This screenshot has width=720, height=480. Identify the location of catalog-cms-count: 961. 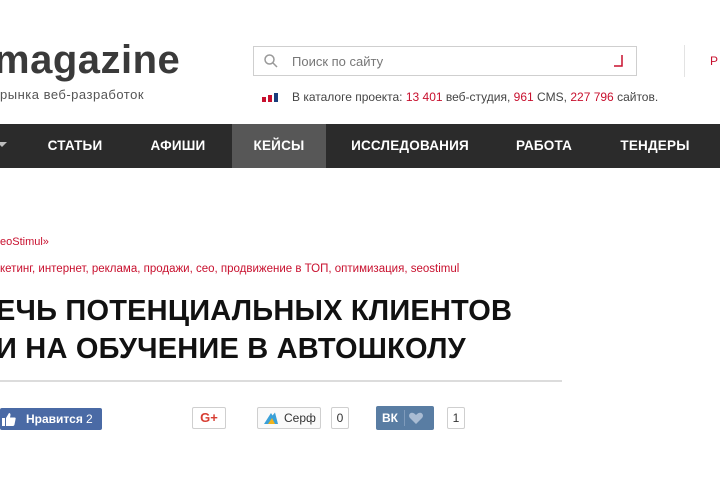
(524, 97).